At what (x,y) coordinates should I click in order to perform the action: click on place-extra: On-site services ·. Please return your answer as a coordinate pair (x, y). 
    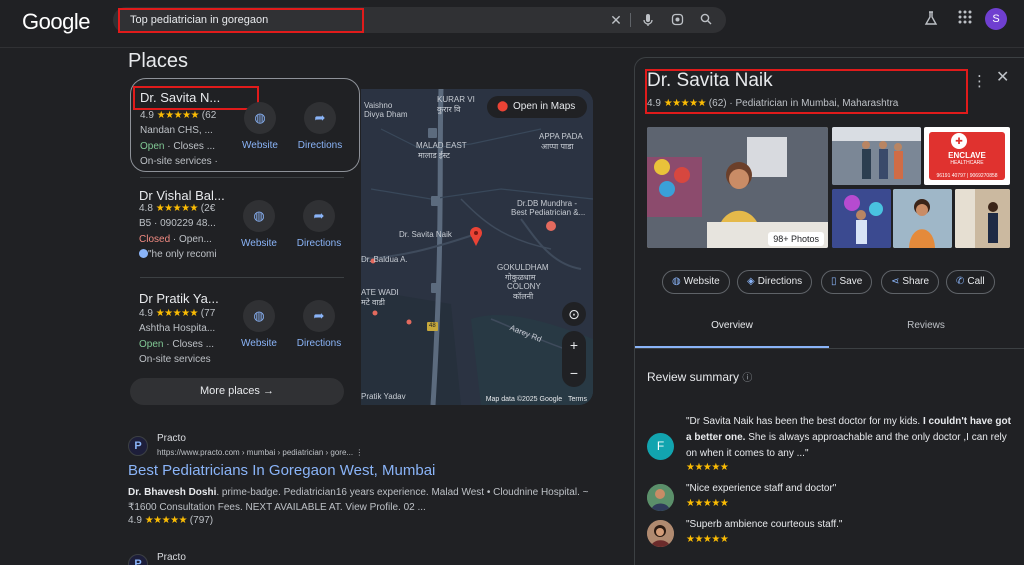
    Looking at the image, I should click on (179, 161).